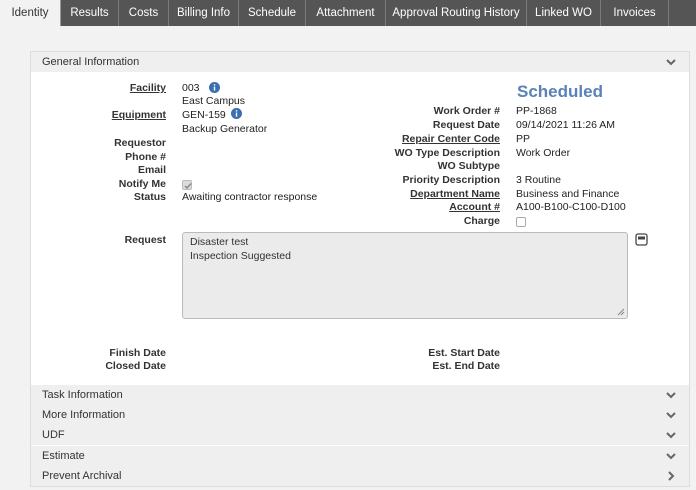 This screenshot has width=696, height=490. I want to click on email-label: Email, so click(151, 170).